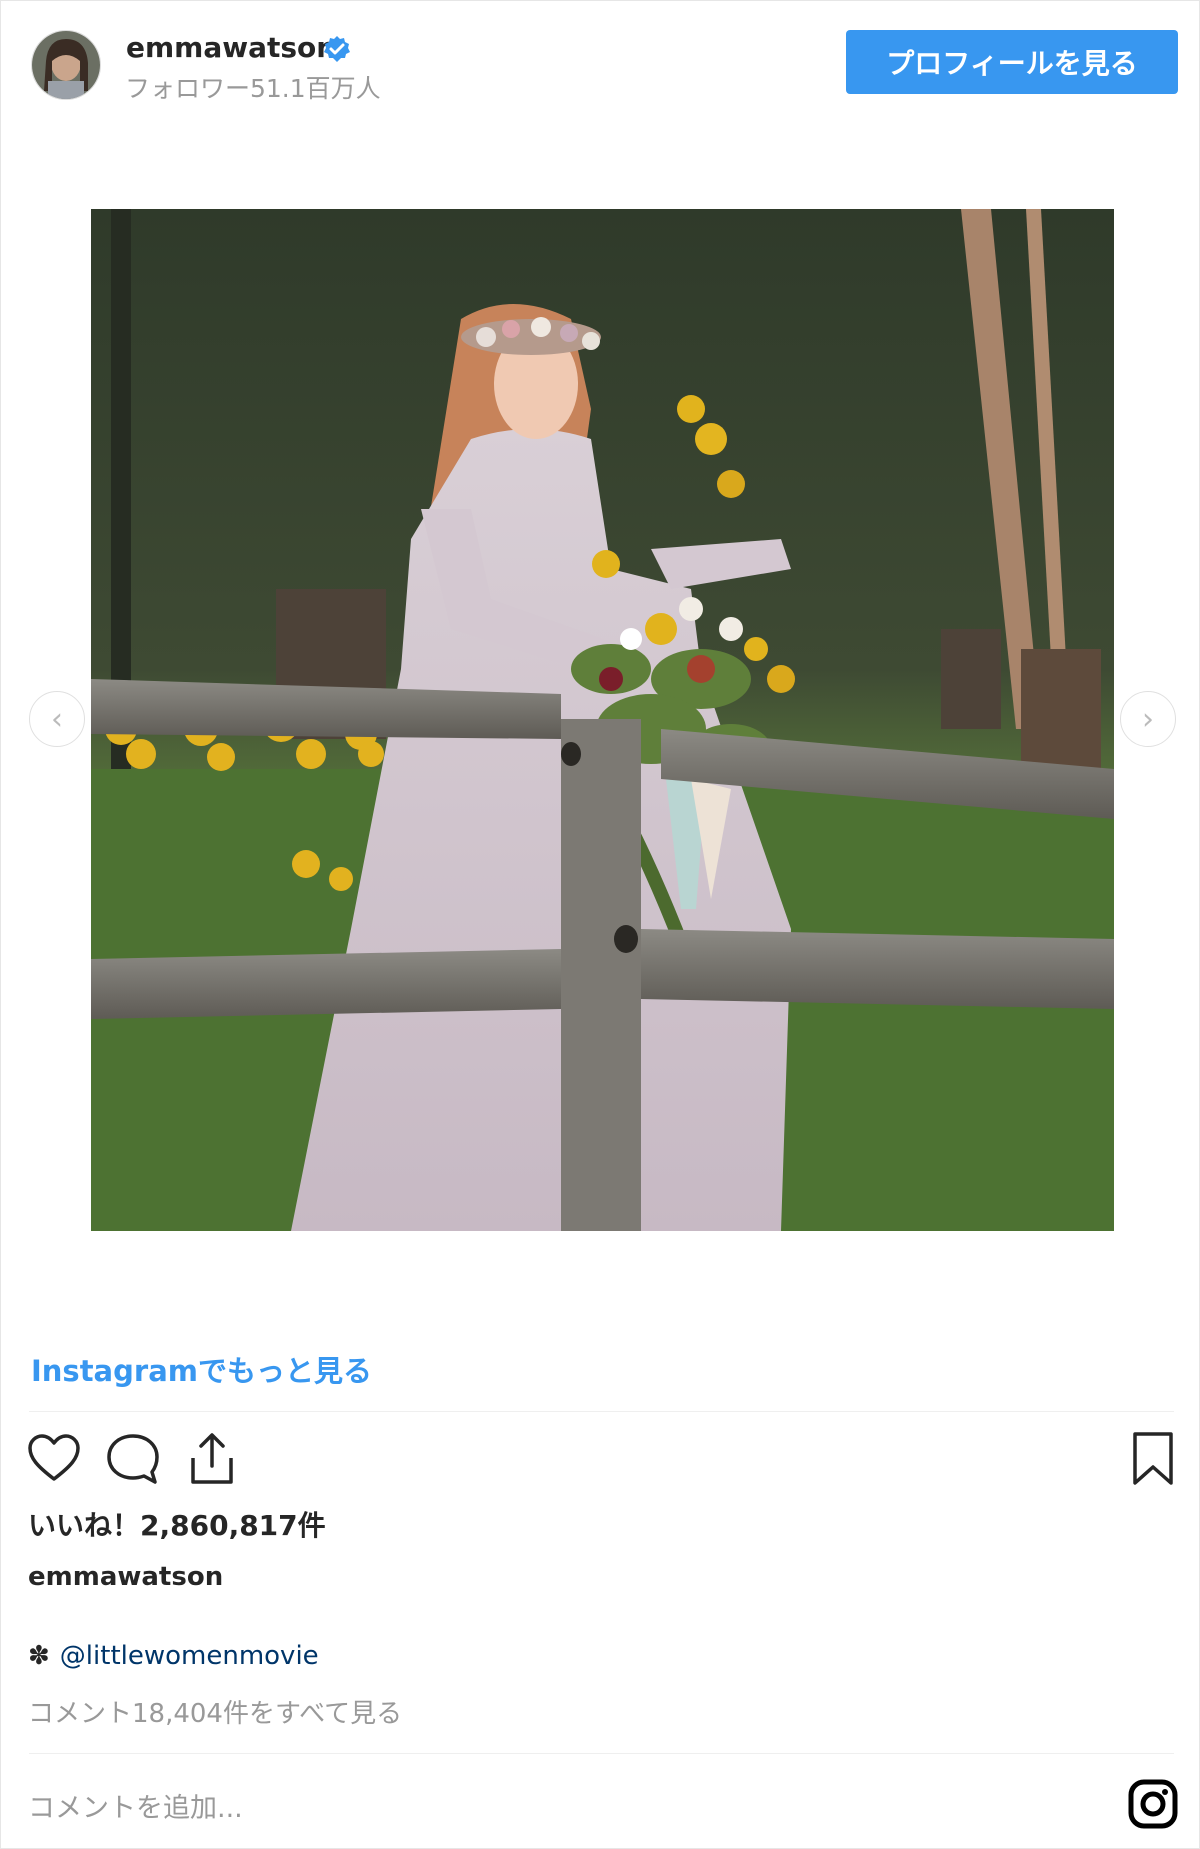  Describe the element at coordinates (253, 88) in the screenshot. I see `follower-count: フォロワー51.1百万人` at that location.